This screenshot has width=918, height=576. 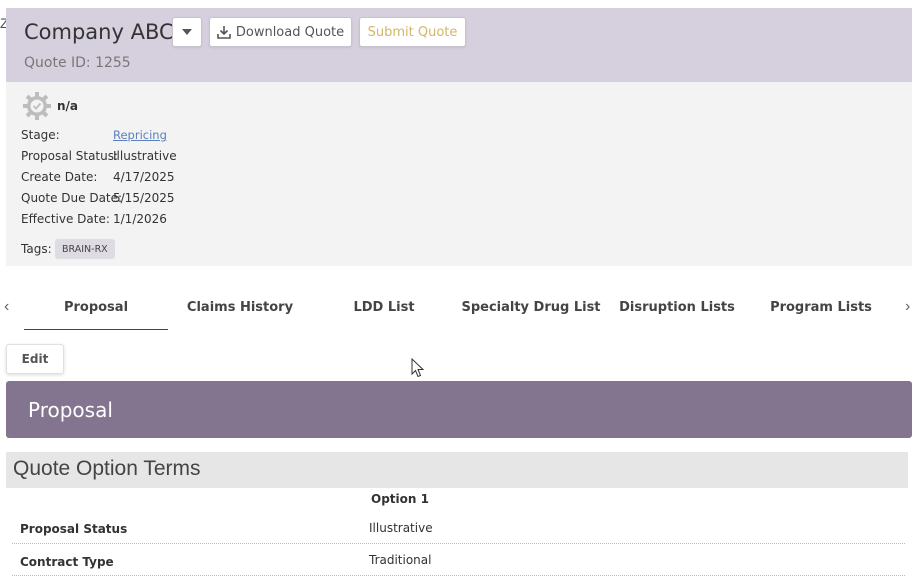 What do you see at coordinates (70, 156) in the screenshot?
I see `proposal-status-label: Proposal Status:` at bounding box center [70, 156].